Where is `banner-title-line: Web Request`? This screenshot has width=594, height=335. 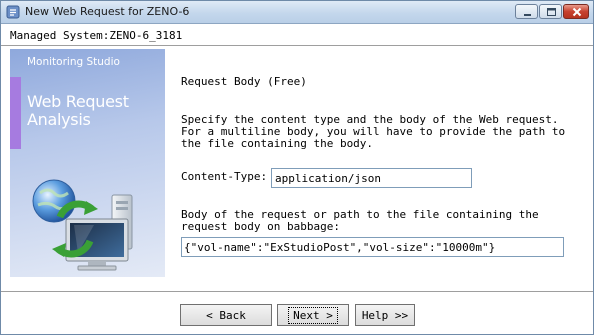
banner-title-line: Web Request is located at coordinates (78, 101).